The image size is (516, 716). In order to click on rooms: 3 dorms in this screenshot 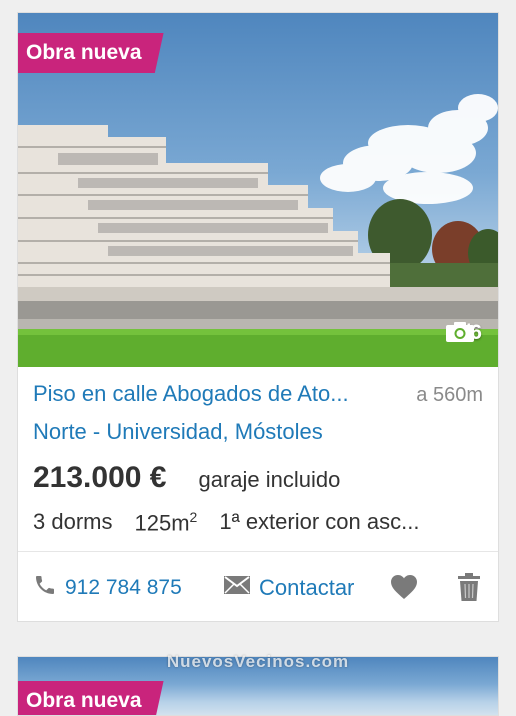, I will do `click(73, 521)`.